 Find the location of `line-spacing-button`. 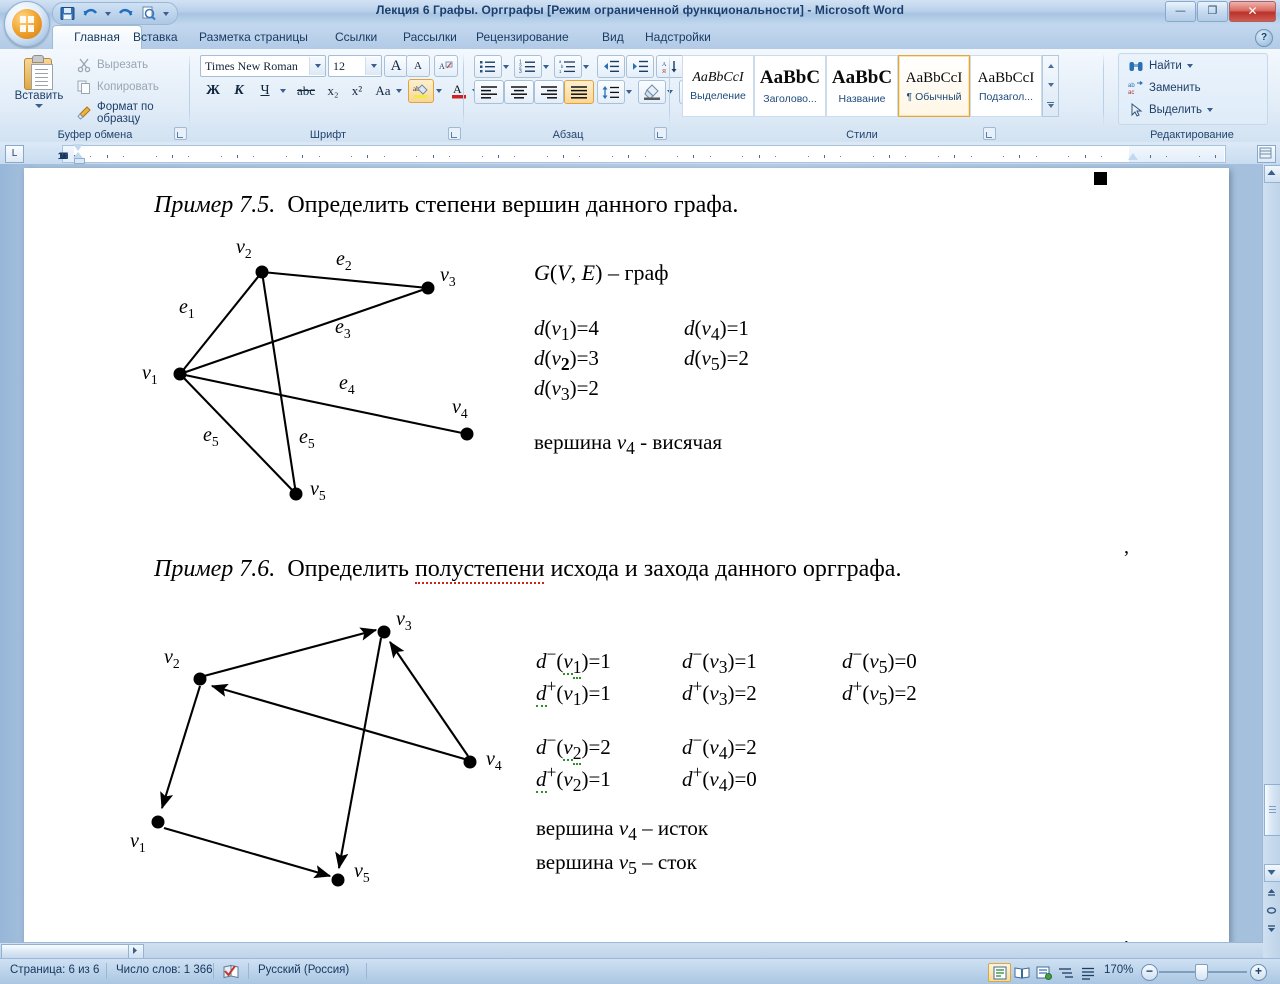

line-spacing-button is located at coordinates (611, 92).